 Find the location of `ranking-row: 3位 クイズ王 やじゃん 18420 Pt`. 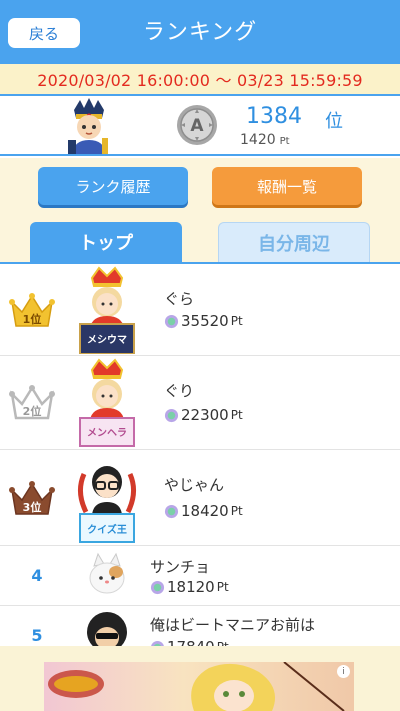

ranking-row: 3位 クイズ王 やじゃん 18420 Pt is located at coordinates (200, 498).